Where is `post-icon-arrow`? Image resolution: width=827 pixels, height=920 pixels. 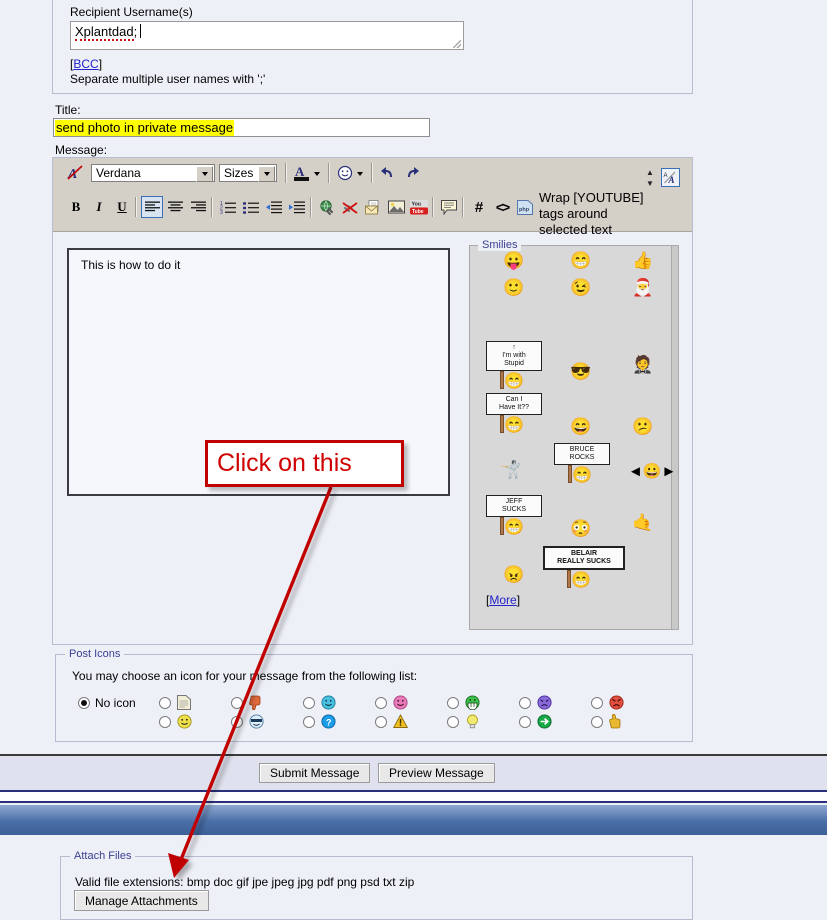
post-icon-arrow is located at coordinates (544, 722).